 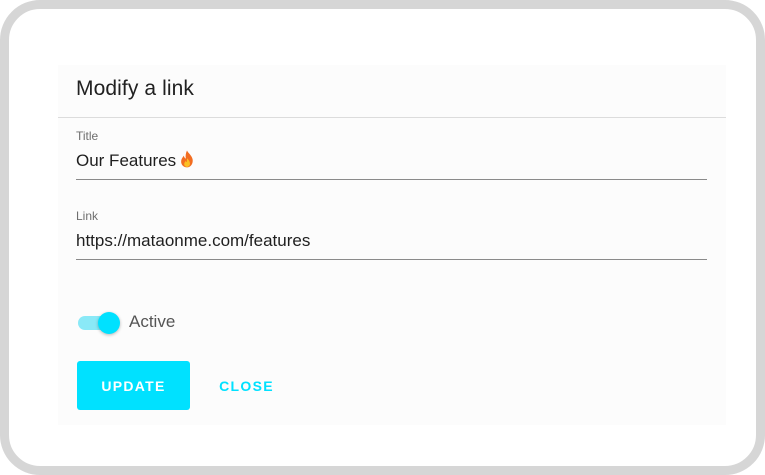 What do you see at coordinates (187, 159) in the screenshot?
I see `fire-icon` at bounding box center [187, 159].